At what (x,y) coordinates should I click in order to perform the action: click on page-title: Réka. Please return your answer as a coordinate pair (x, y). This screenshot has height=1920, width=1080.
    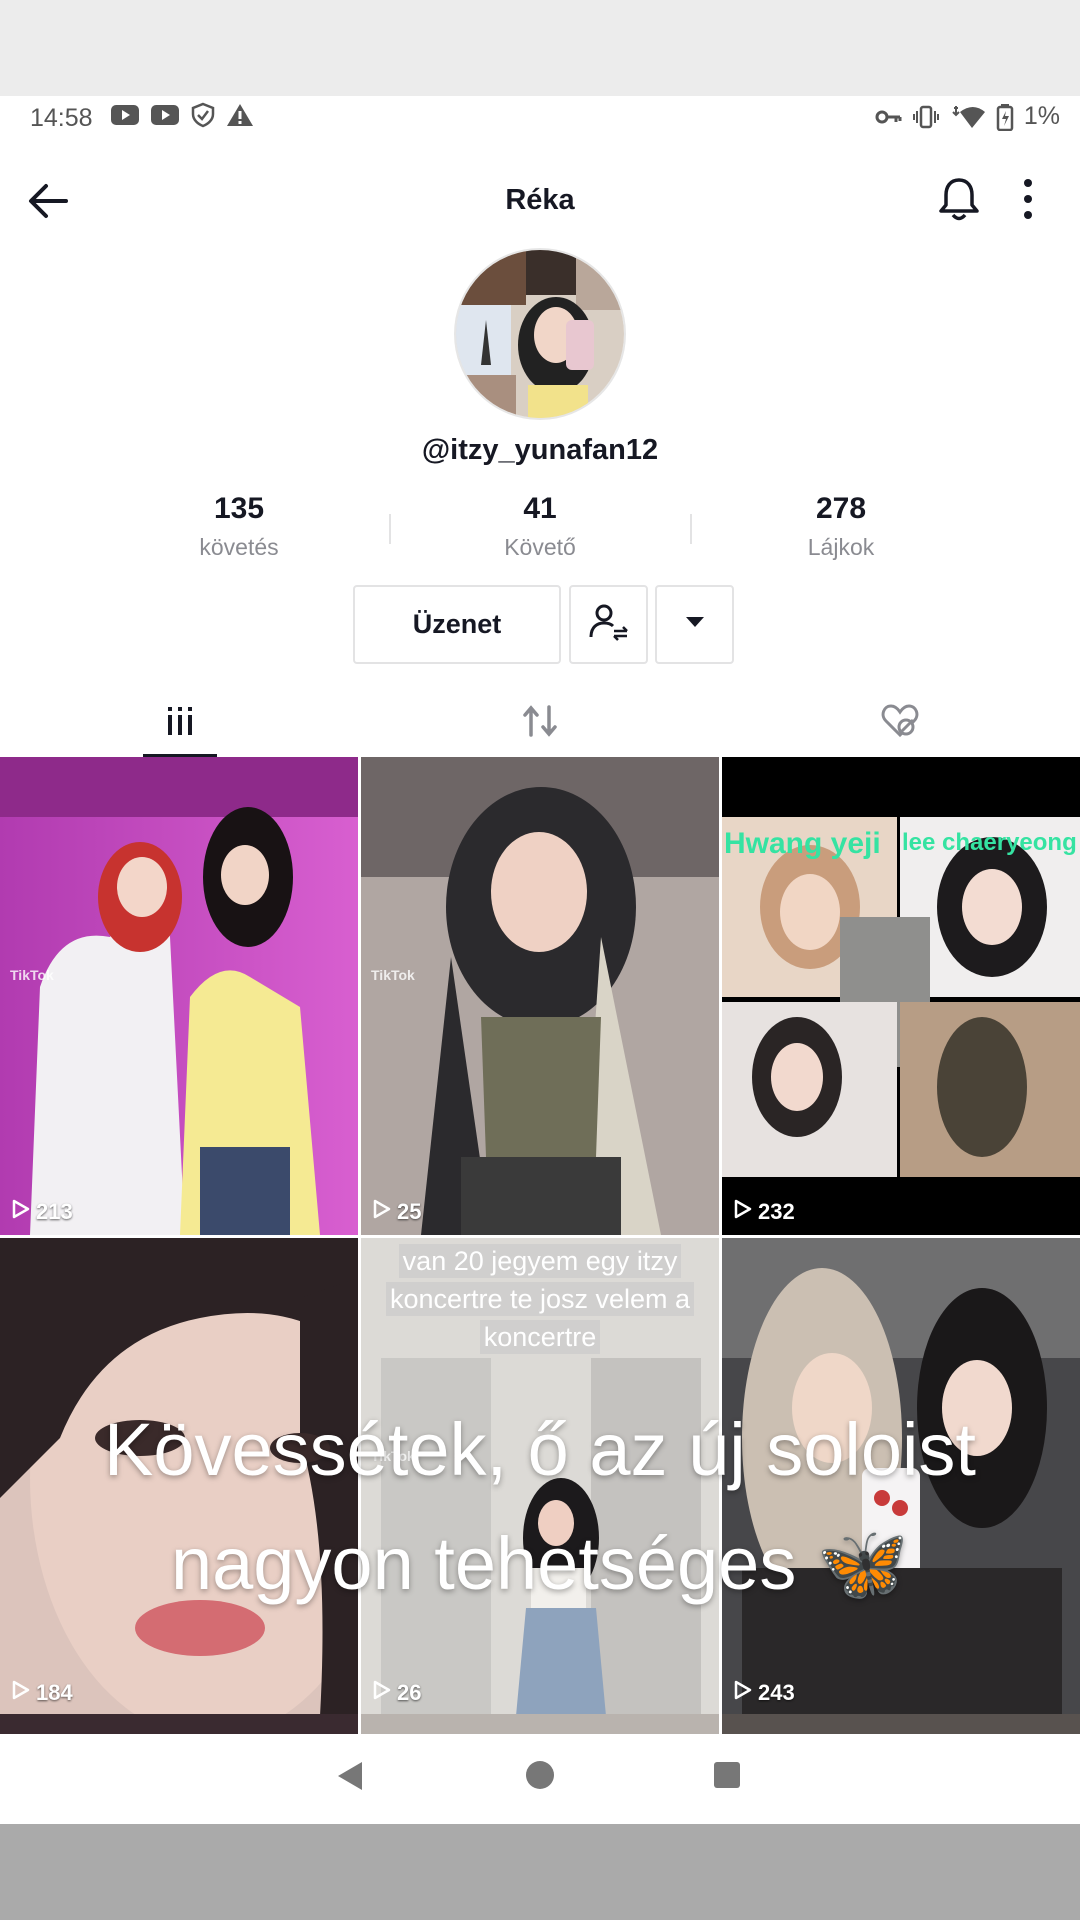
    Looking at the image, I should click on (540, 200).